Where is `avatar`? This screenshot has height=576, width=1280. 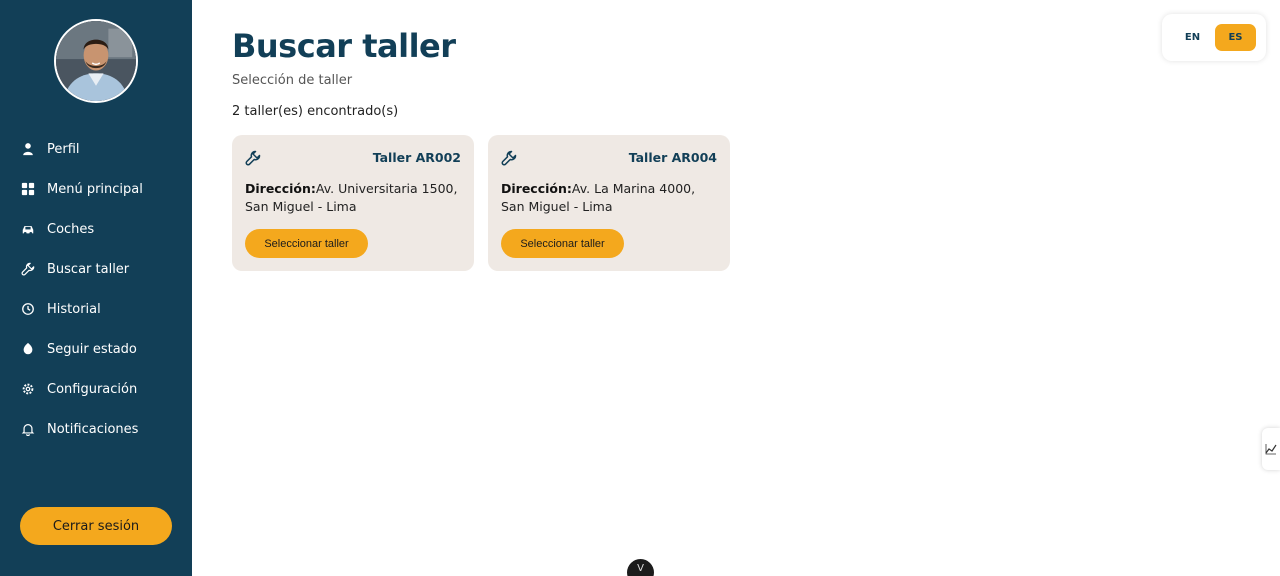 avatar is located at coordinates (96, 61).